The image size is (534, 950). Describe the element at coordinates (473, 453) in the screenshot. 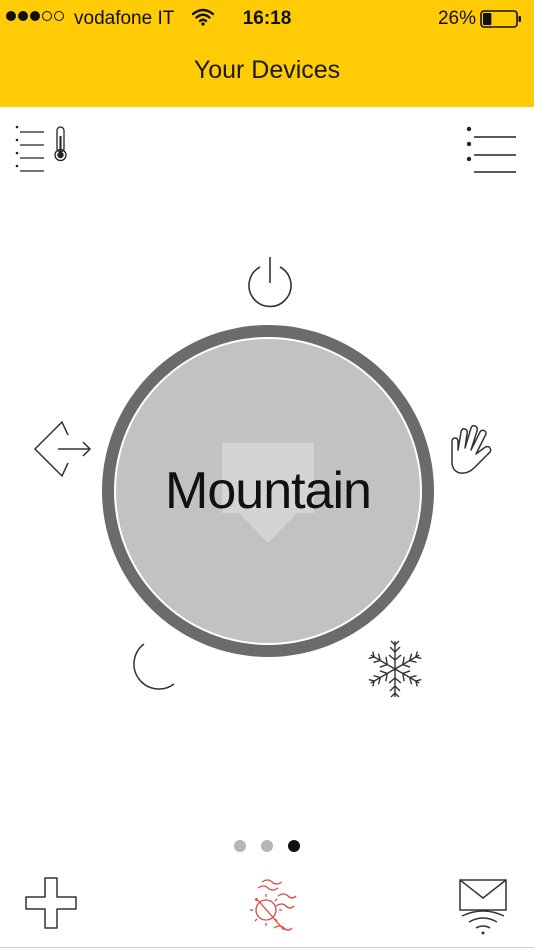

I see `hand-icon` at that location.